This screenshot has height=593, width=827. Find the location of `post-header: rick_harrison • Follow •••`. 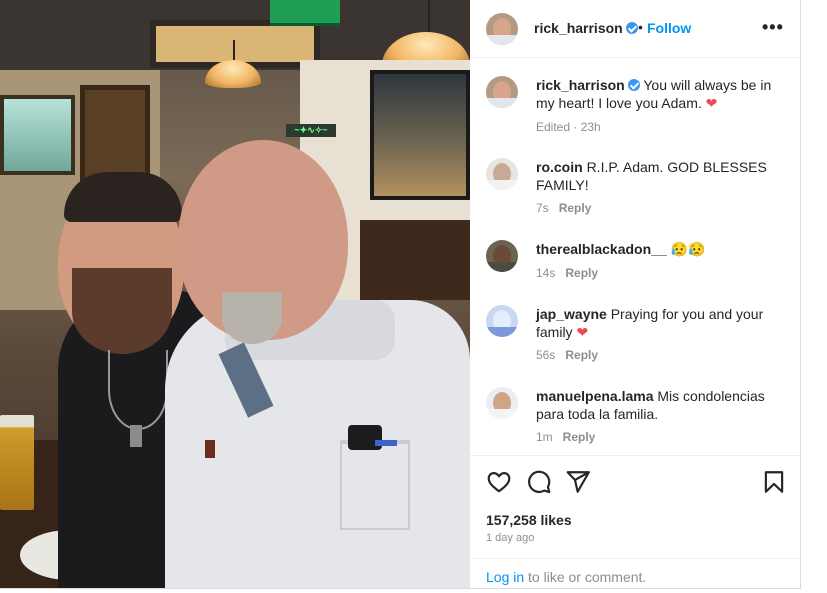

post-header: rick_harrison • Follow ••• is located at coordinates (635, 29).